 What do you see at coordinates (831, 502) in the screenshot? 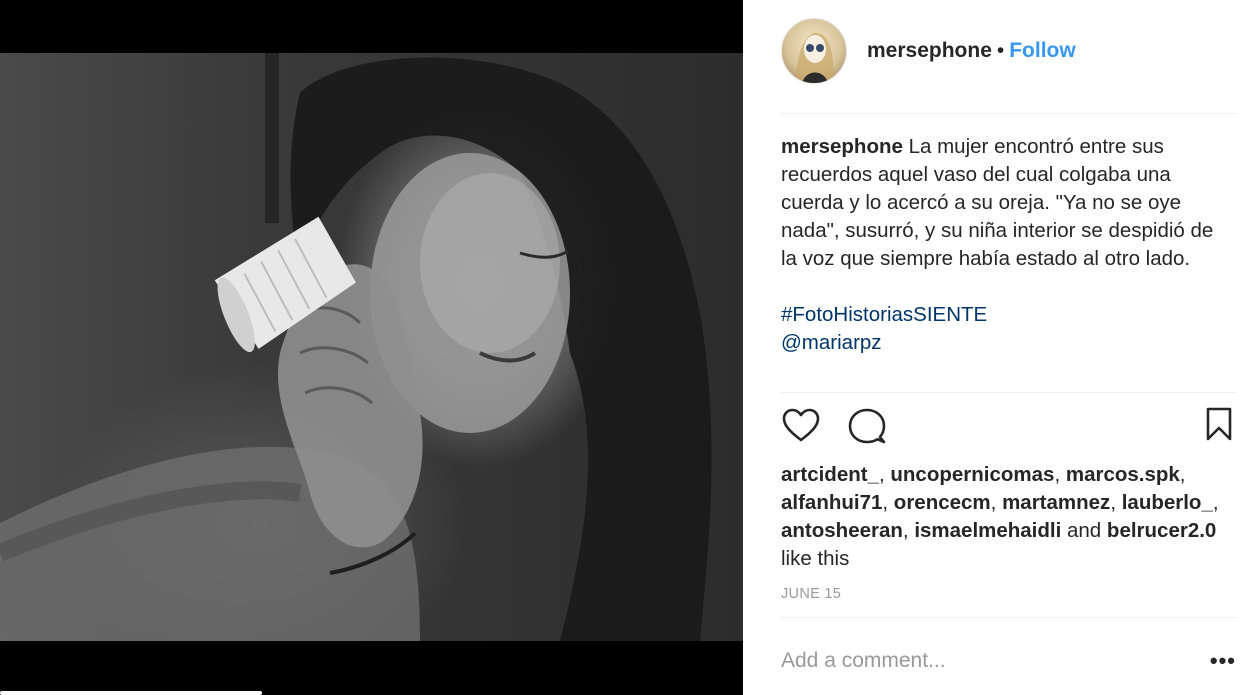
I see `like-user-link: alfanhui71` at bounding box center [831, 502].